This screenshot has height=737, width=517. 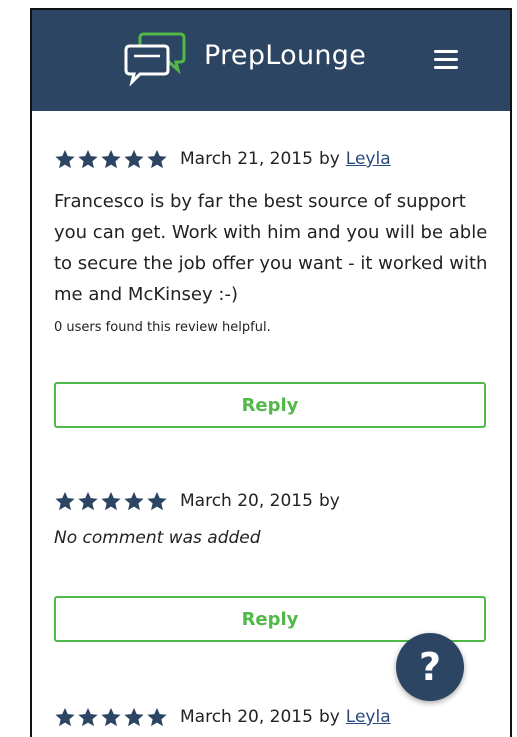 What do you see at coordinates (246, 159) in the screenshot?
I see `review-date: March 21, 2015` at bounding box center [246, 159].